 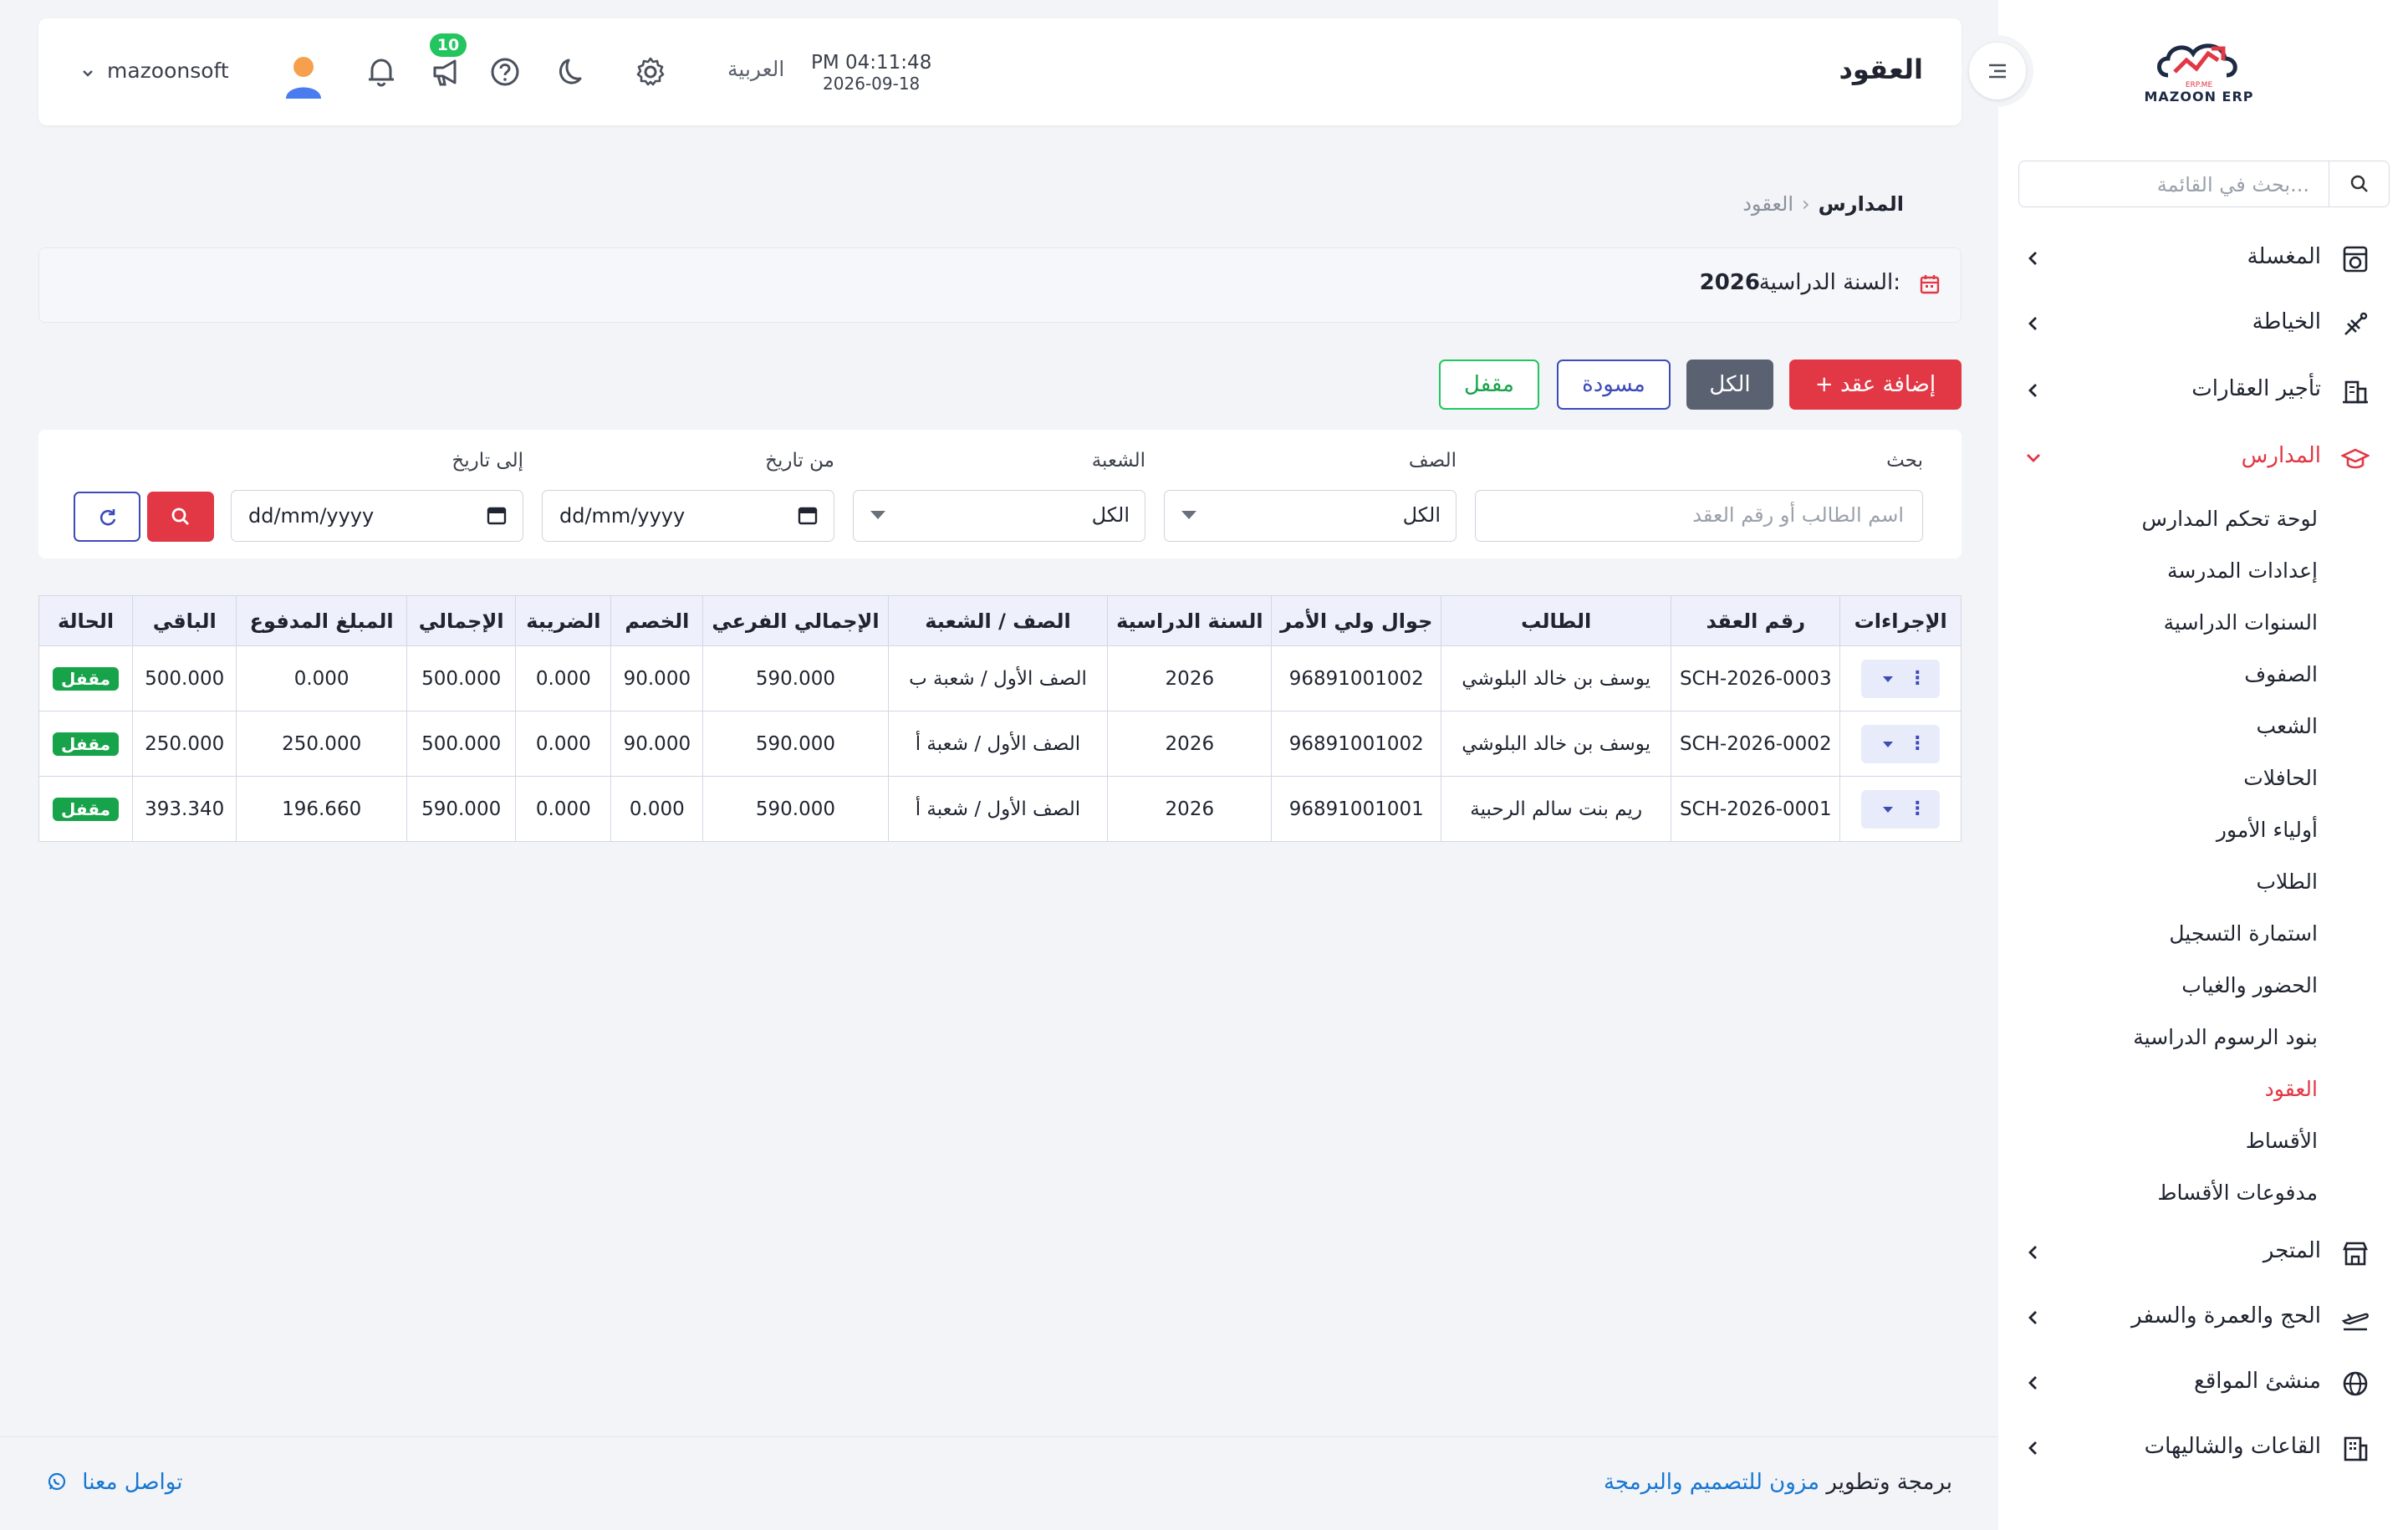 What do you see at coordinates (185, 809) in the screenshot?
I see `remaining-cell: 393.340` at bounding box center [185, 809].